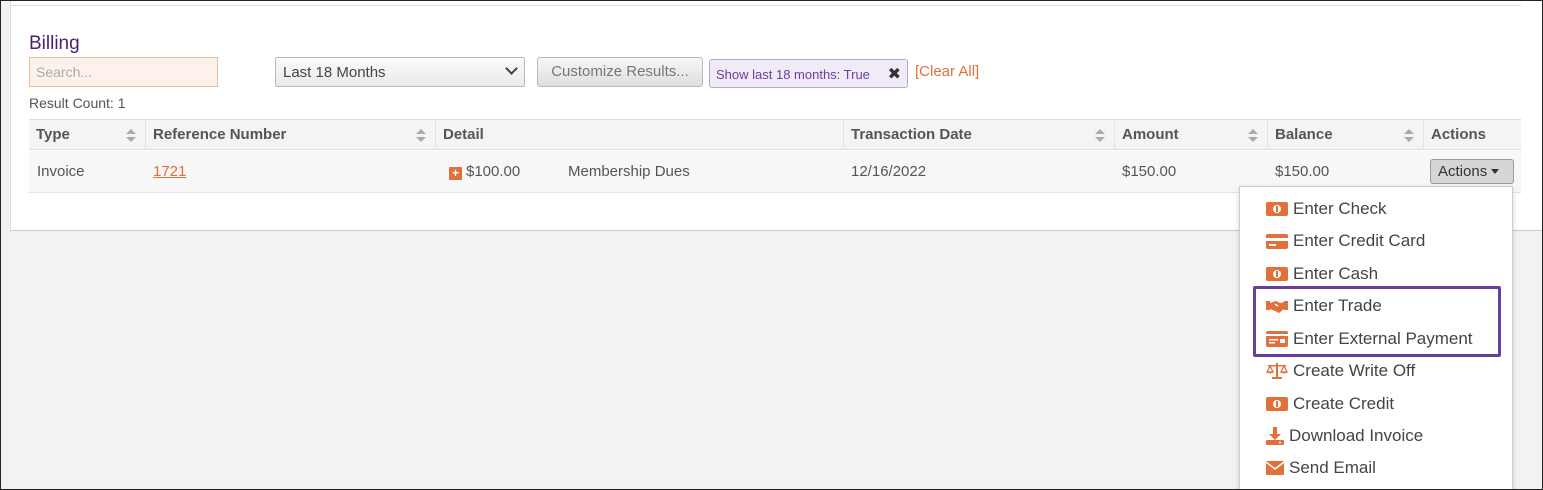  What do you see at coordinates (123, 72) in the screenshot?
I see `search-input` at bounding box center [123, 72].